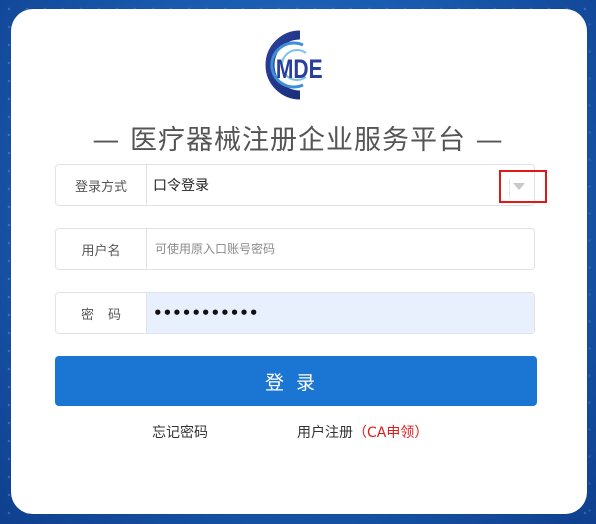 Image resolution: width=596 pixels, height=524 pixels. I want to click on username-field: 用户名, so click(295, 249).